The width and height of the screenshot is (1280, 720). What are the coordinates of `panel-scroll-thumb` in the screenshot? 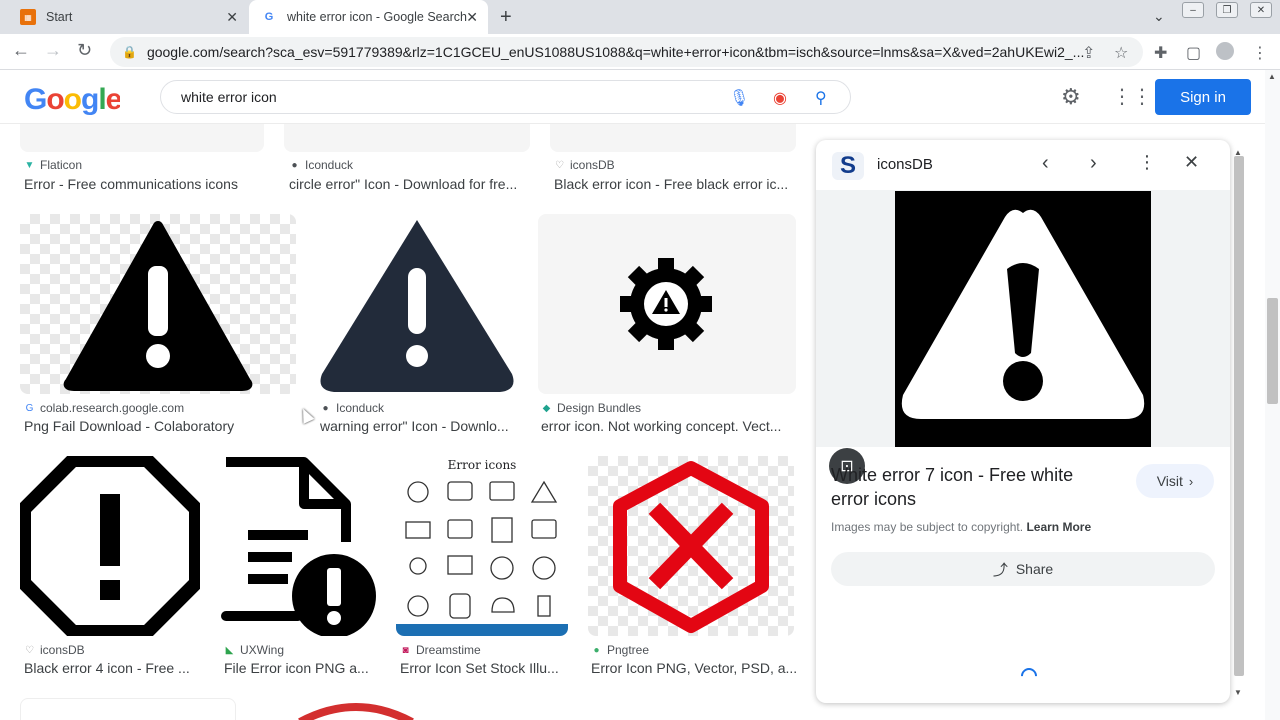 It's located at (1239, 416).